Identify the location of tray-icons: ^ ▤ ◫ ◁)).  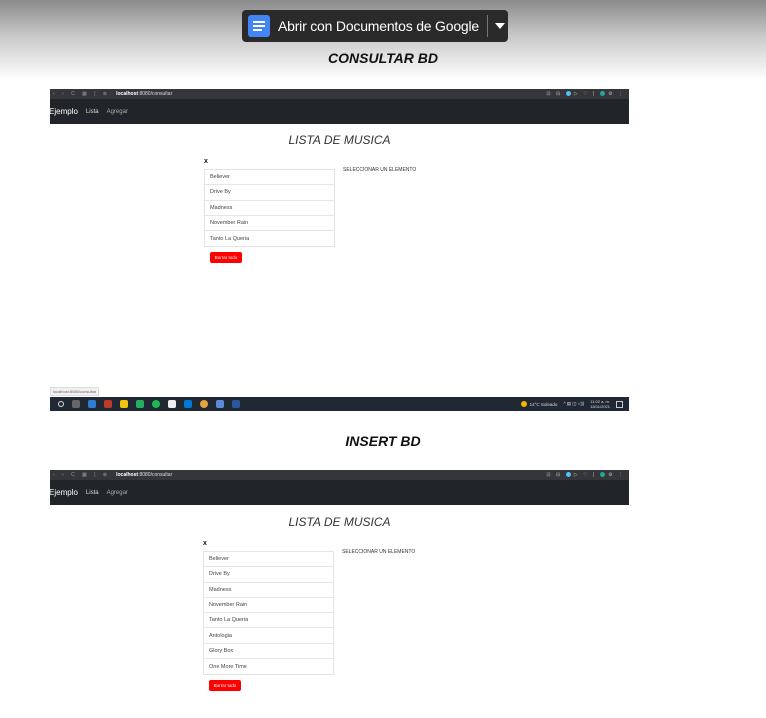
(573, 404).